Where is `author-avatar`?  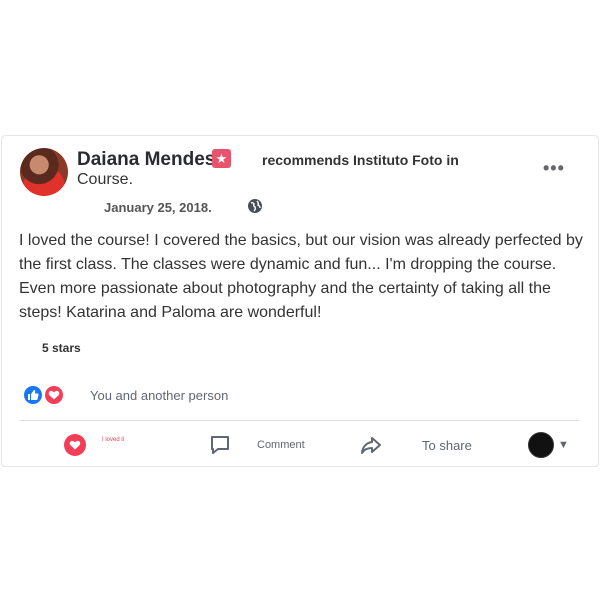 author-avatar is located at coordinates (44, 172).